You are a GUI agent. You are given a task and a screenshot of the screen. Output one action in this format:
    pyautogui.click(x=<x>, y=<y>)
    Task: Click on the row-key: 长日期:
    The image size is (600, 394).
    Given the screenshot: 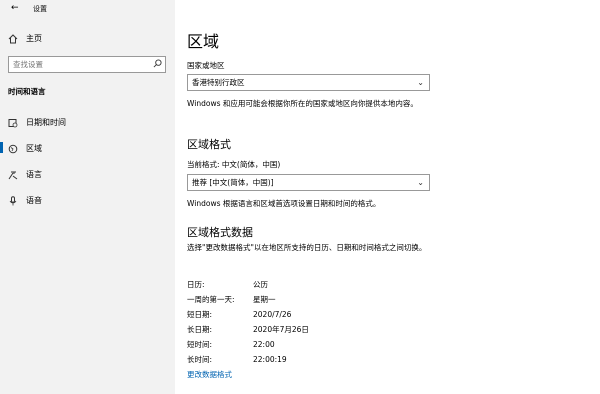 What is the action you would take?
    pyautogui.click(x=200, y=329)
    